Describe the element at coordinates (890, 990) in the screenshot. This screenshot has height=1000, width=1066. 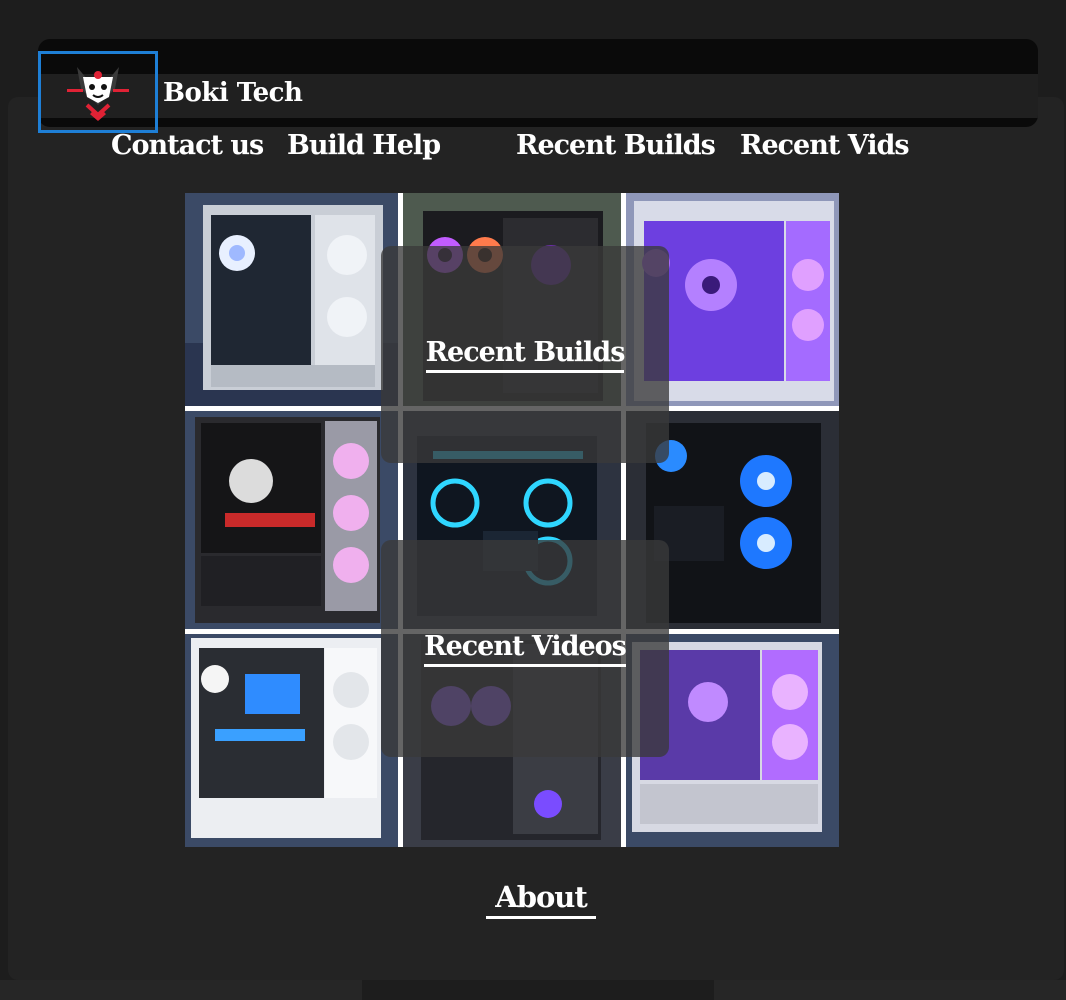
I see `bottom-strip-right` at that location.